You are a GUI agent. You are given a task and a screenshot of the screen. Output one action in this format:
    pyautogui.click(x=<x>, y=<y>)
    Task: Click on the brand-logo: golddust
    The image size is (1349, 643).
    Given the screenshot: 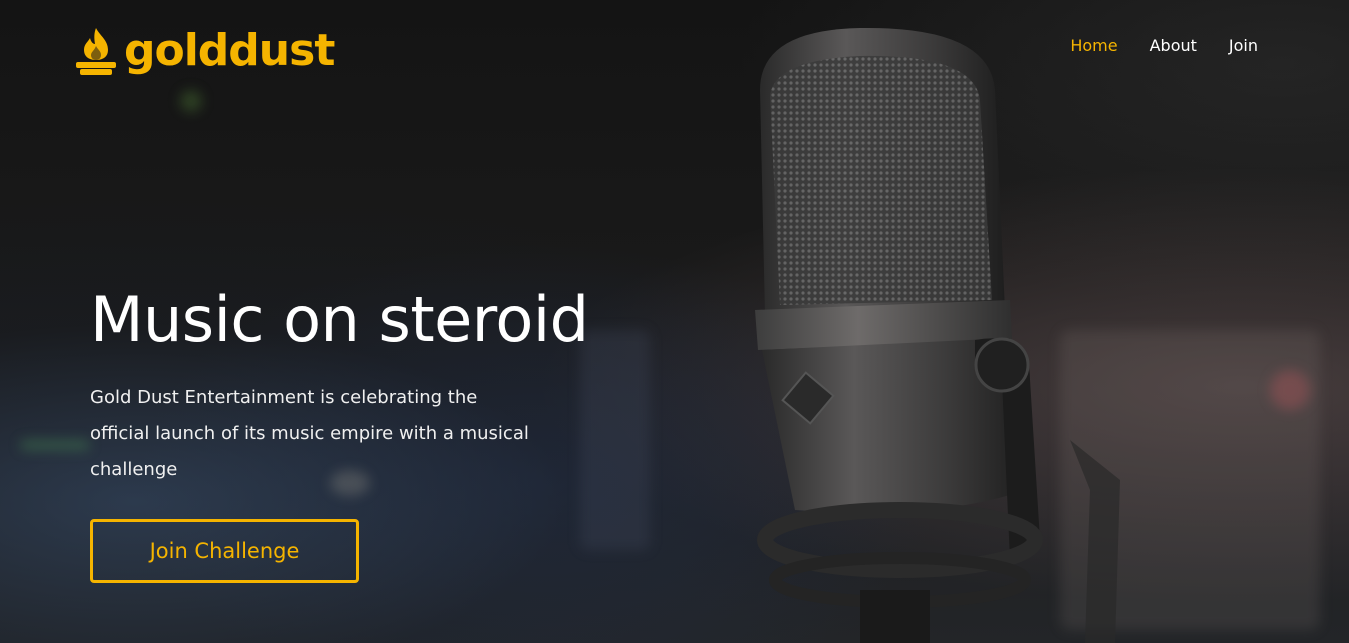 What is the action you would take?
    pyautogui.click(x=204, y=50)
    